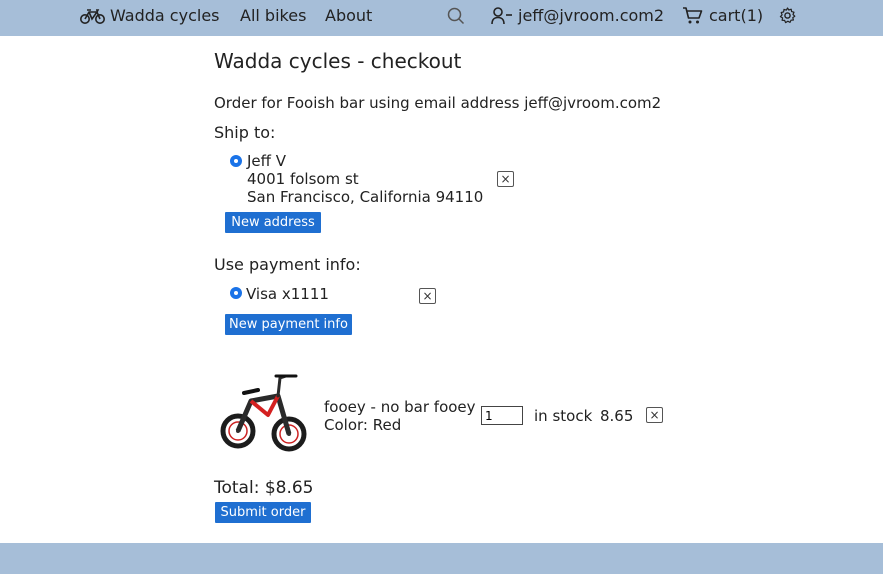 The image size is (883, 574). What do you see at coordinates (287, 294) in the screenshot?
I see `payment-card: Visa x1111` at bounding box center [287, 294].